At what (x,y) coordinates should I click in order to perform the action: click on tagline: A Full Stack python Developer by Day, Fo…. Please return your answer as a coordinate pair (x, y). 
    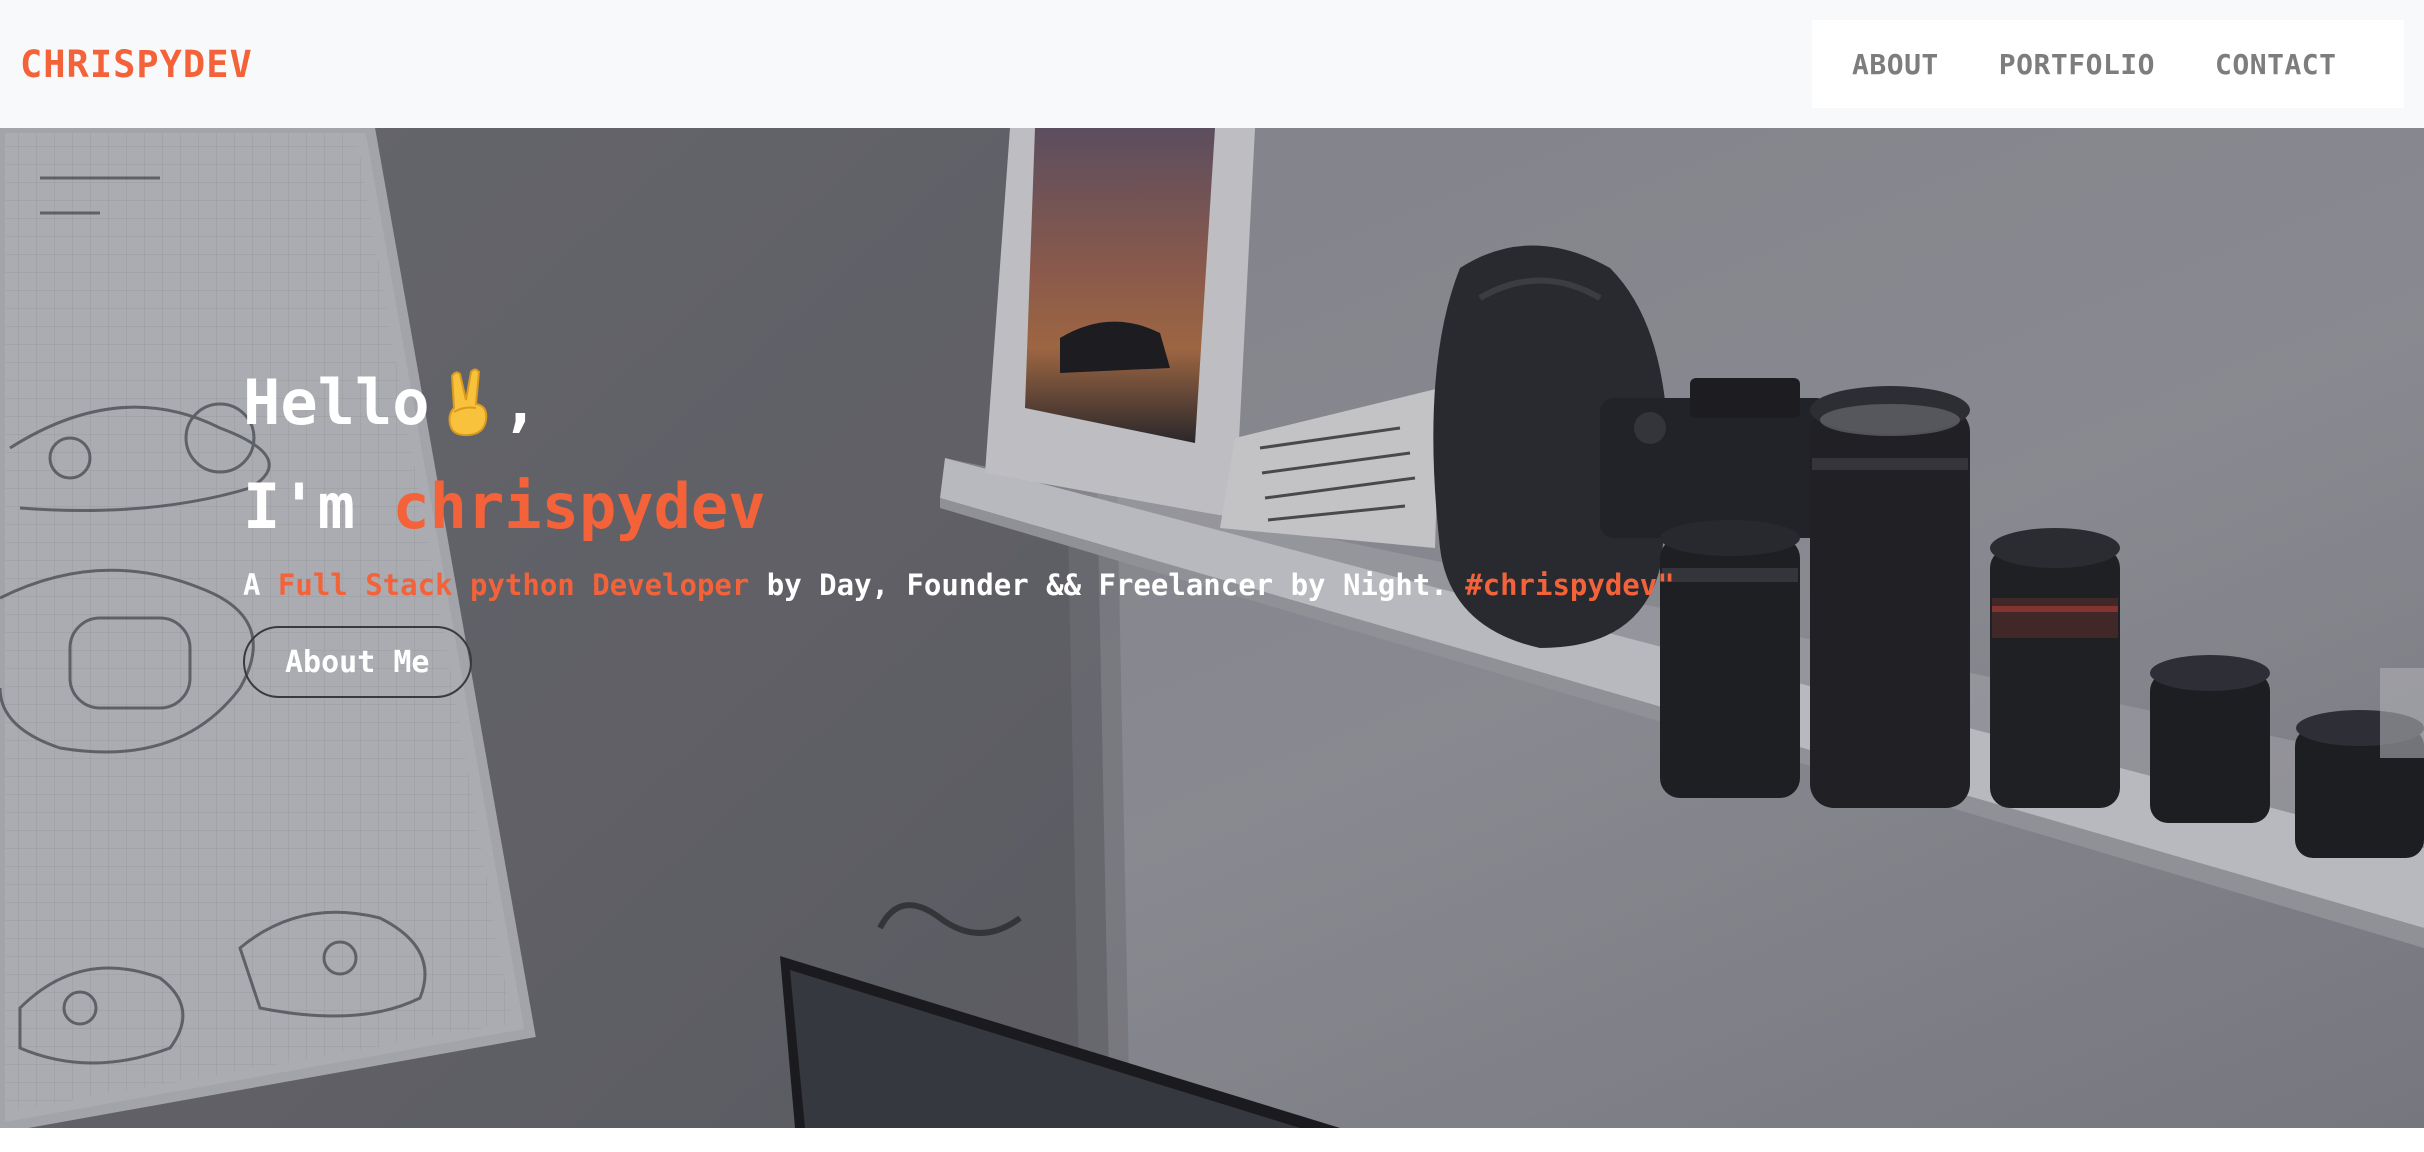
    Looking at the image, I should click on (959, 585).